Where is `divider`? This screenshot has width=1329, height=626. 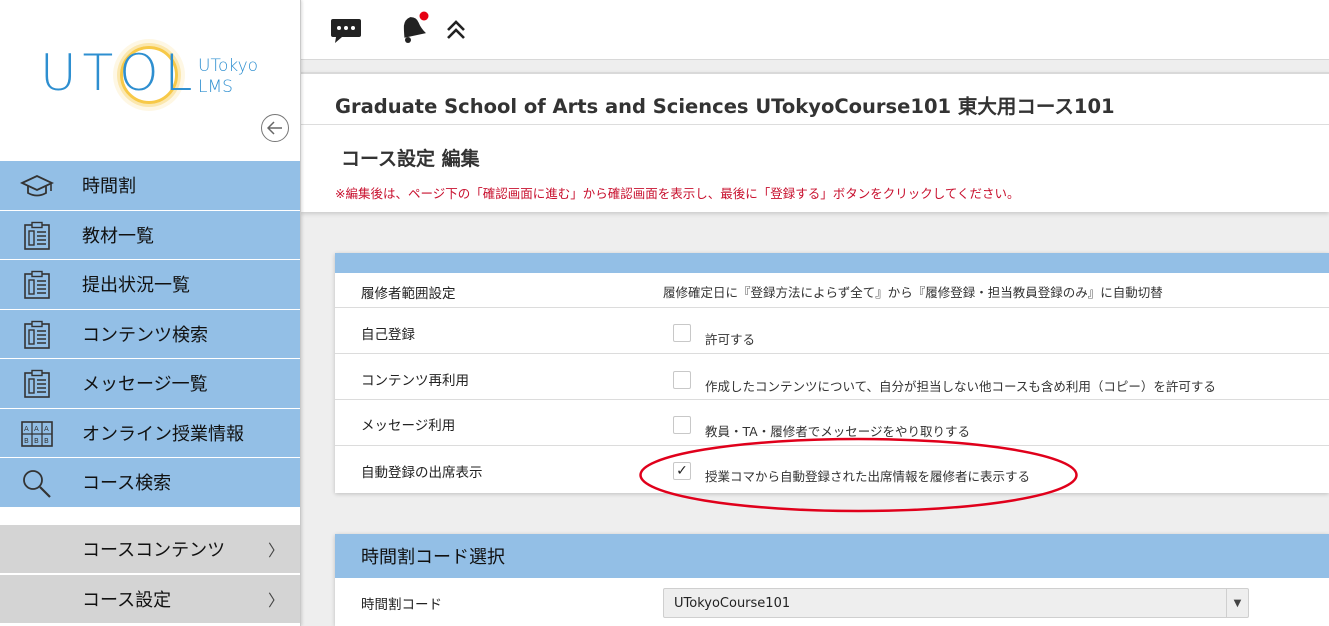
divider is located at coordinates (815, 124).